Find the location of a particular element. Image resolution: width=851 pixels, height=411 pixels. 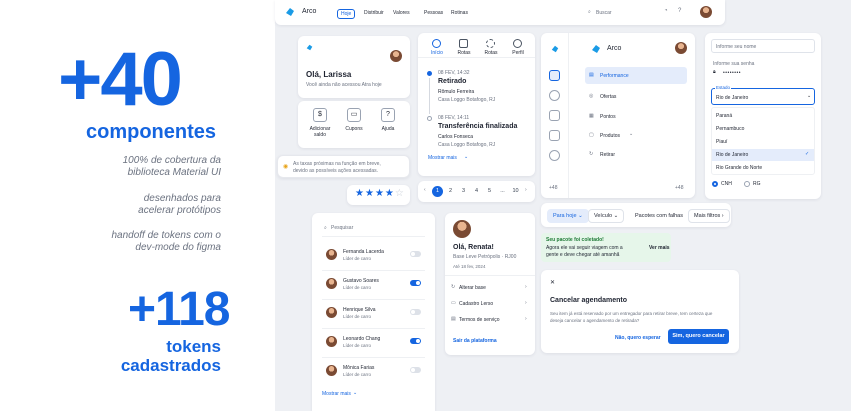

navbar-search-input: Buscar is located at coordinates (604, 13).